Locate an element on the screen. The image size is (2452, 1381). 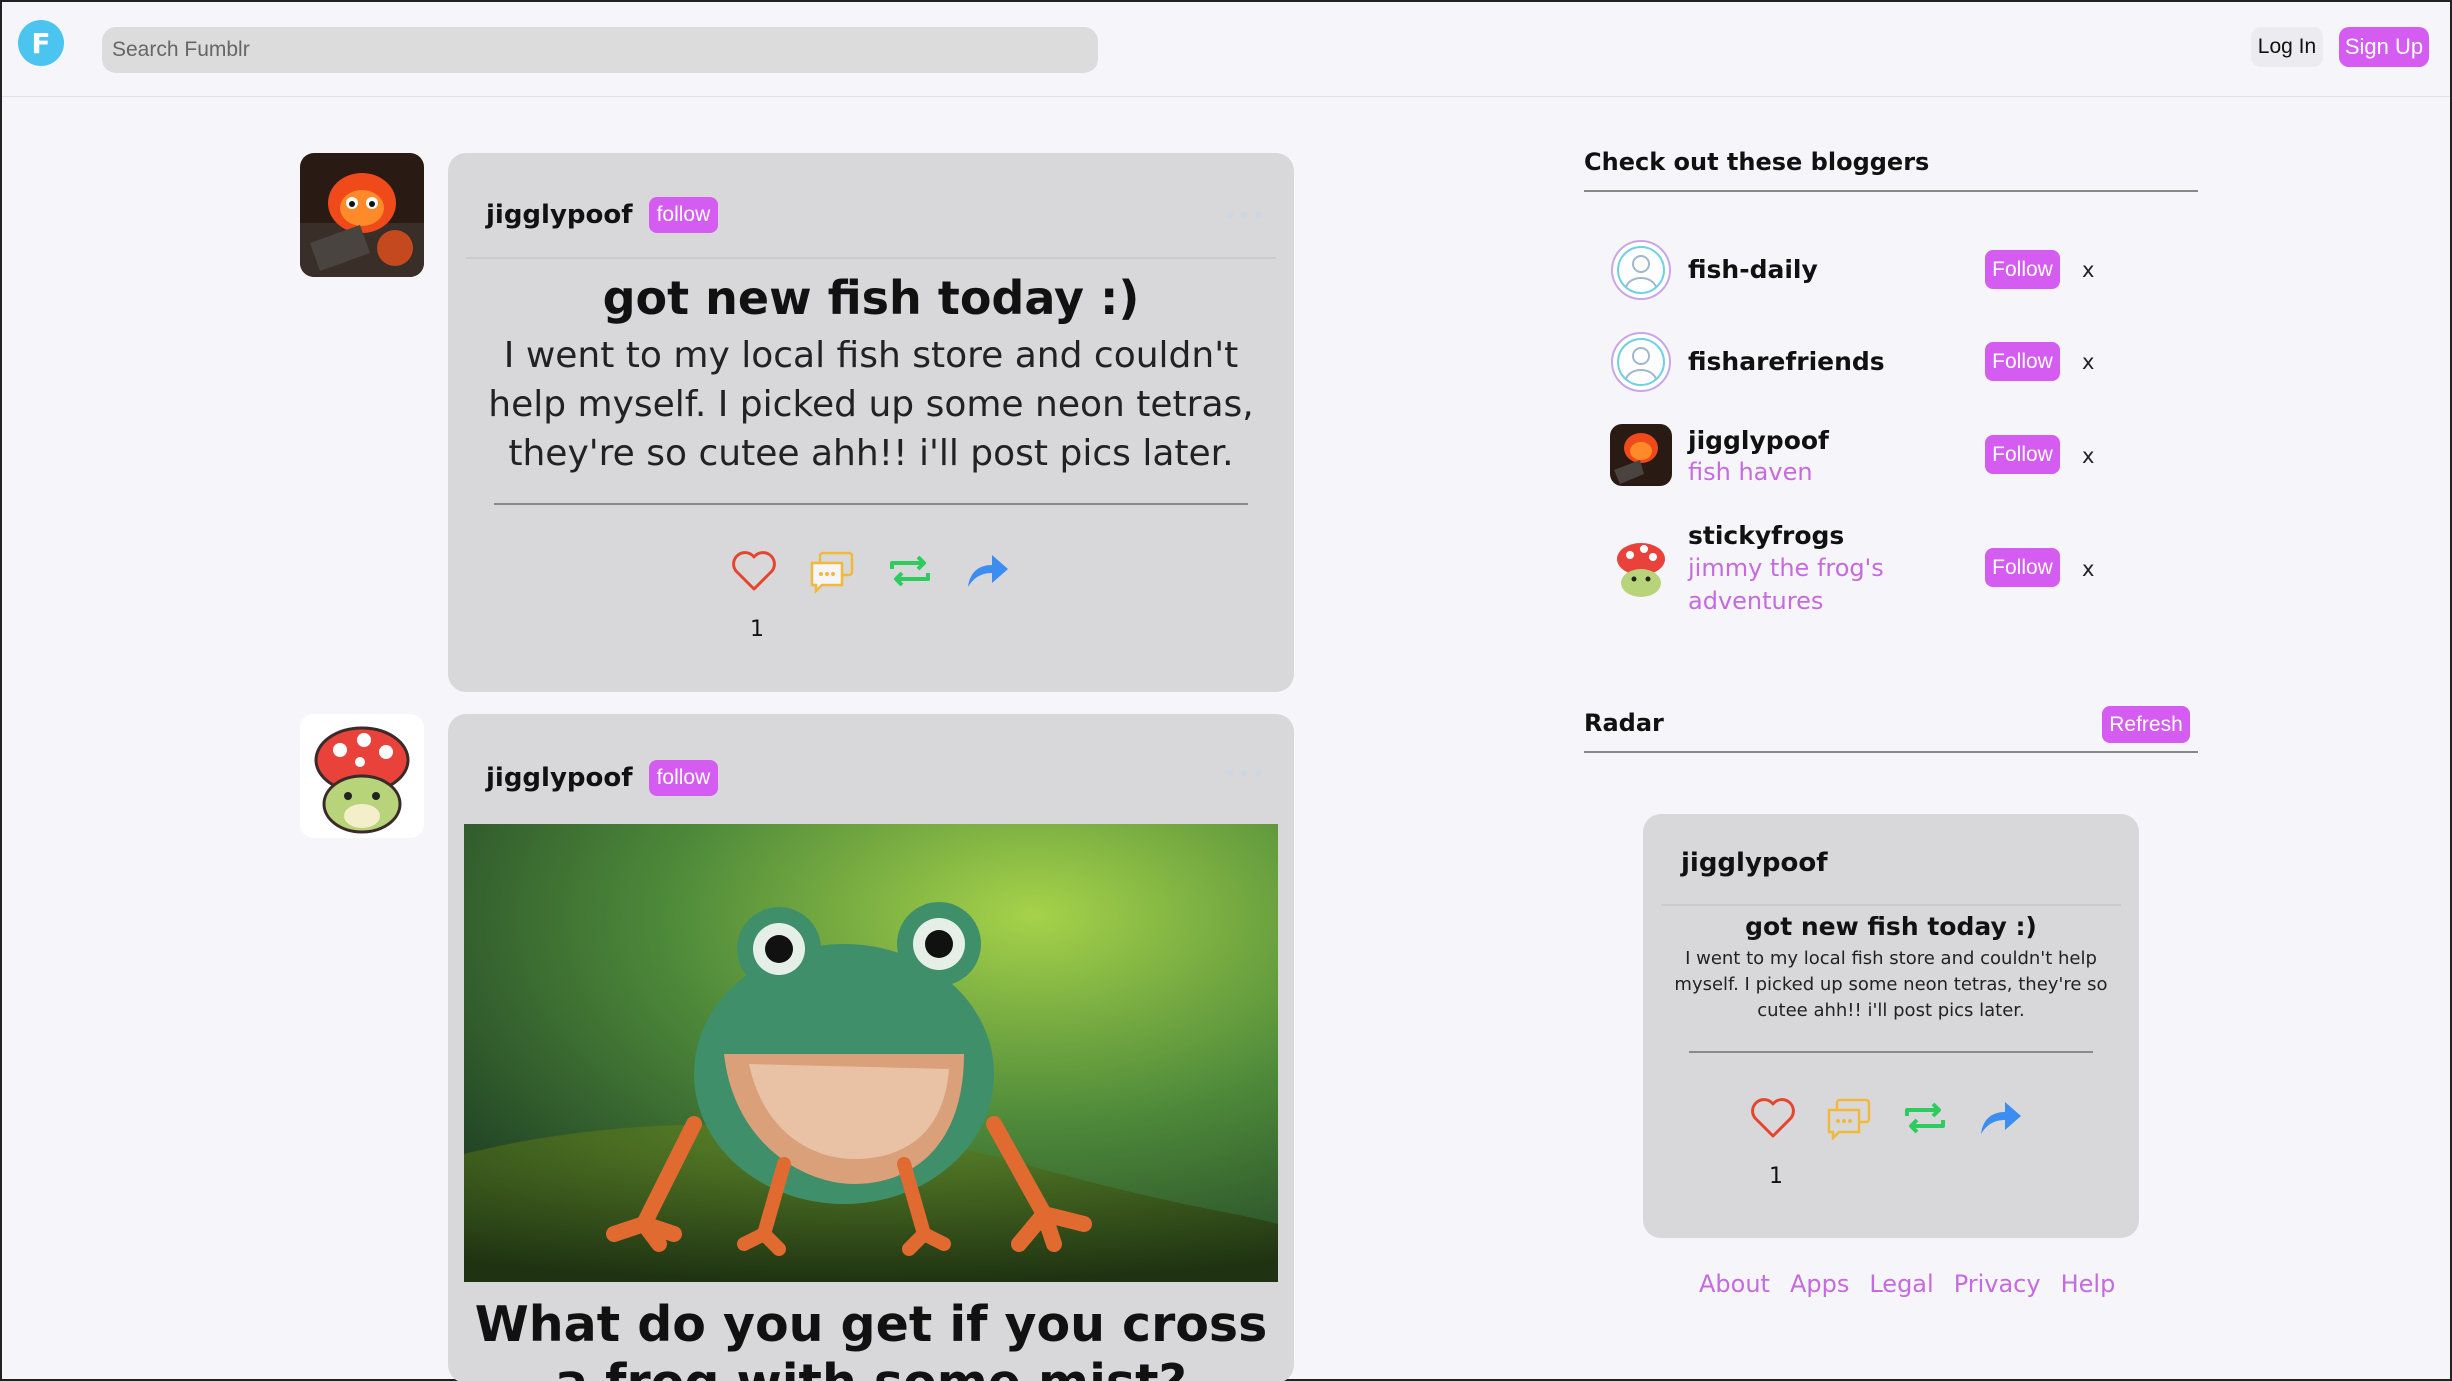
frog-photo is located at coordinates (871, 1053).